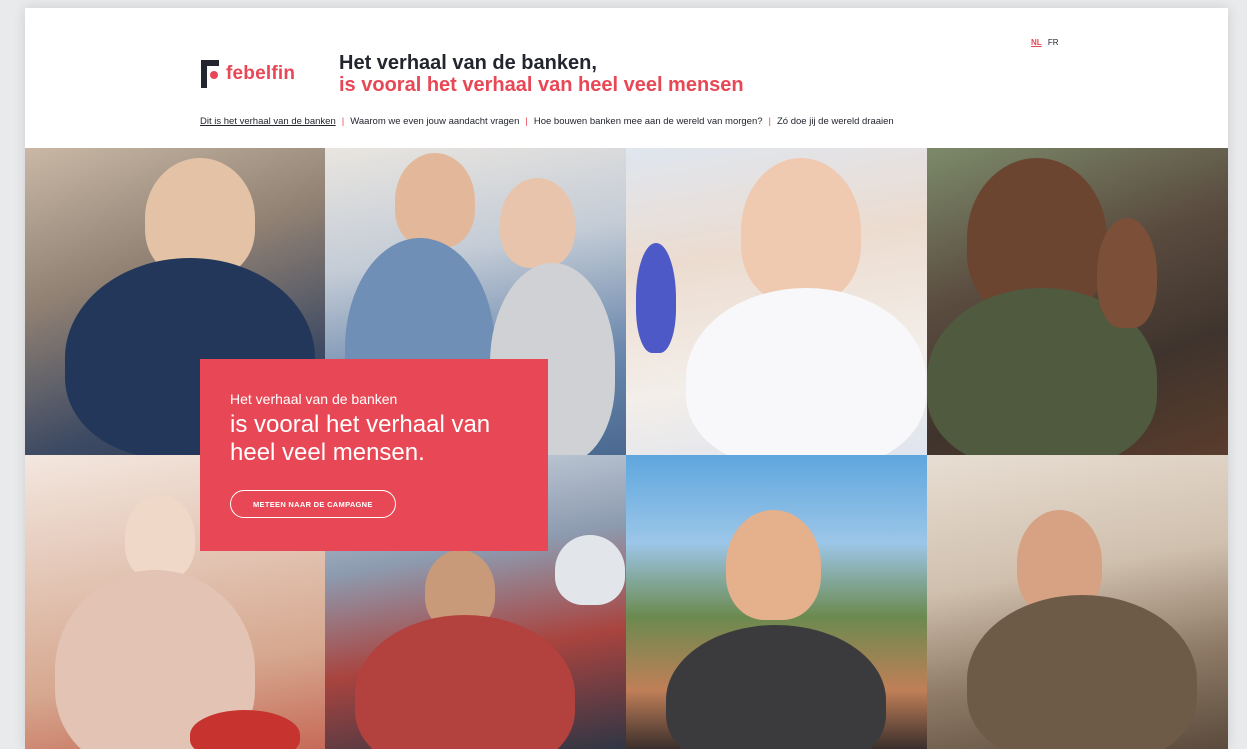 Image resolution: width=1247 pixels, height=749 pixels. Describe the element at coordinates (1077, 602) in the screenshot. I see `photo-senior-man` at that location.